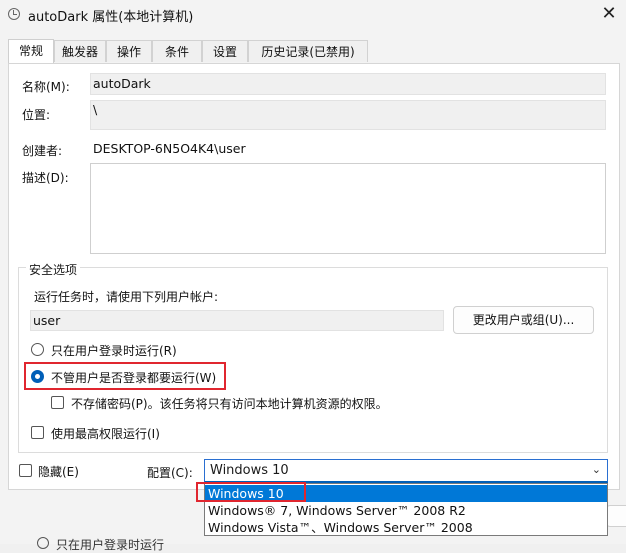  What do you see at coordinates (609, 14) in the screenshot?
I see `close-button: ✕` at bounding box center [609, 14].